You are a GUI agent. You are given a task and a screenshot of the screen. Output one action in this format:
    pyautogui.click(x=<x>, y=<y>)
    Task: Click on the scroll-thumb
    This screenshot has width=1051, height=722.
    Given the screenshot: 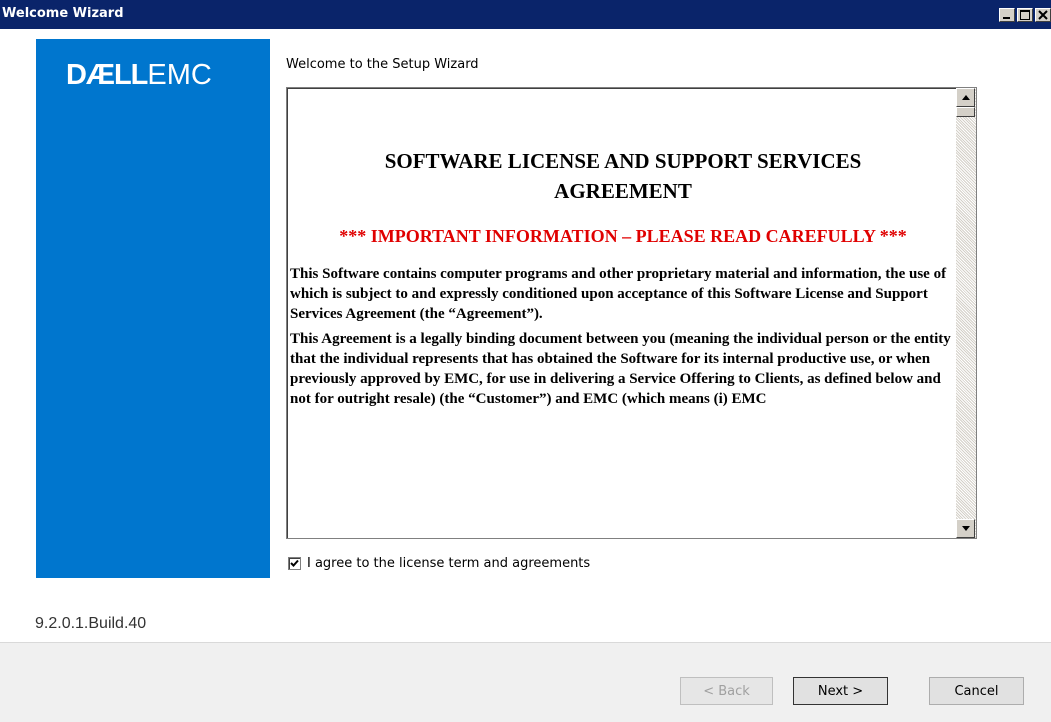 What is the action you would take?
    pyautogui.click(x=965, y=112)
    